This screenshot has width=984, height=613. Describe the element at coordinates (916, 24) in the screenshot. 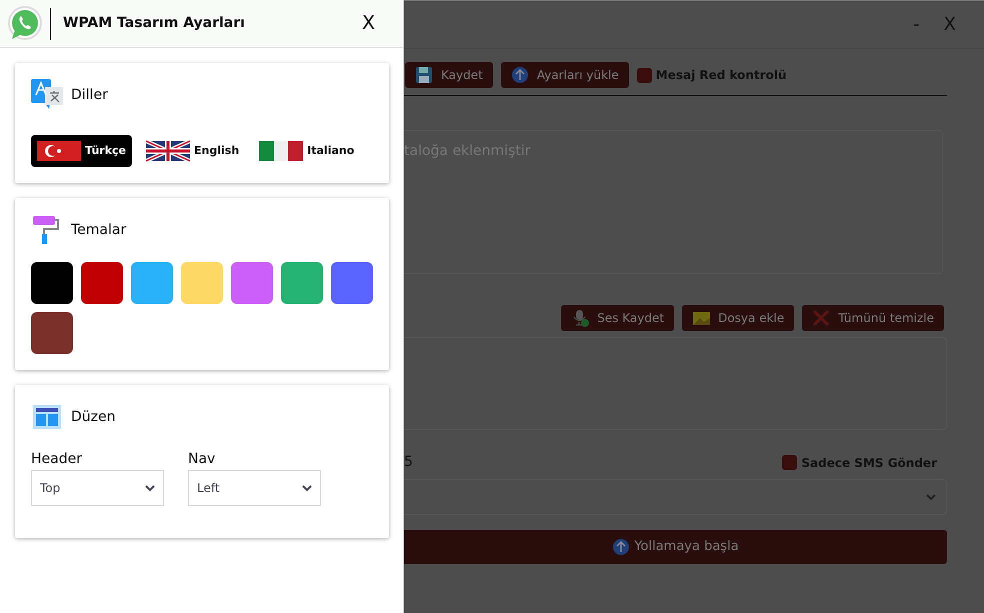

I see `window-control: -` at that location.